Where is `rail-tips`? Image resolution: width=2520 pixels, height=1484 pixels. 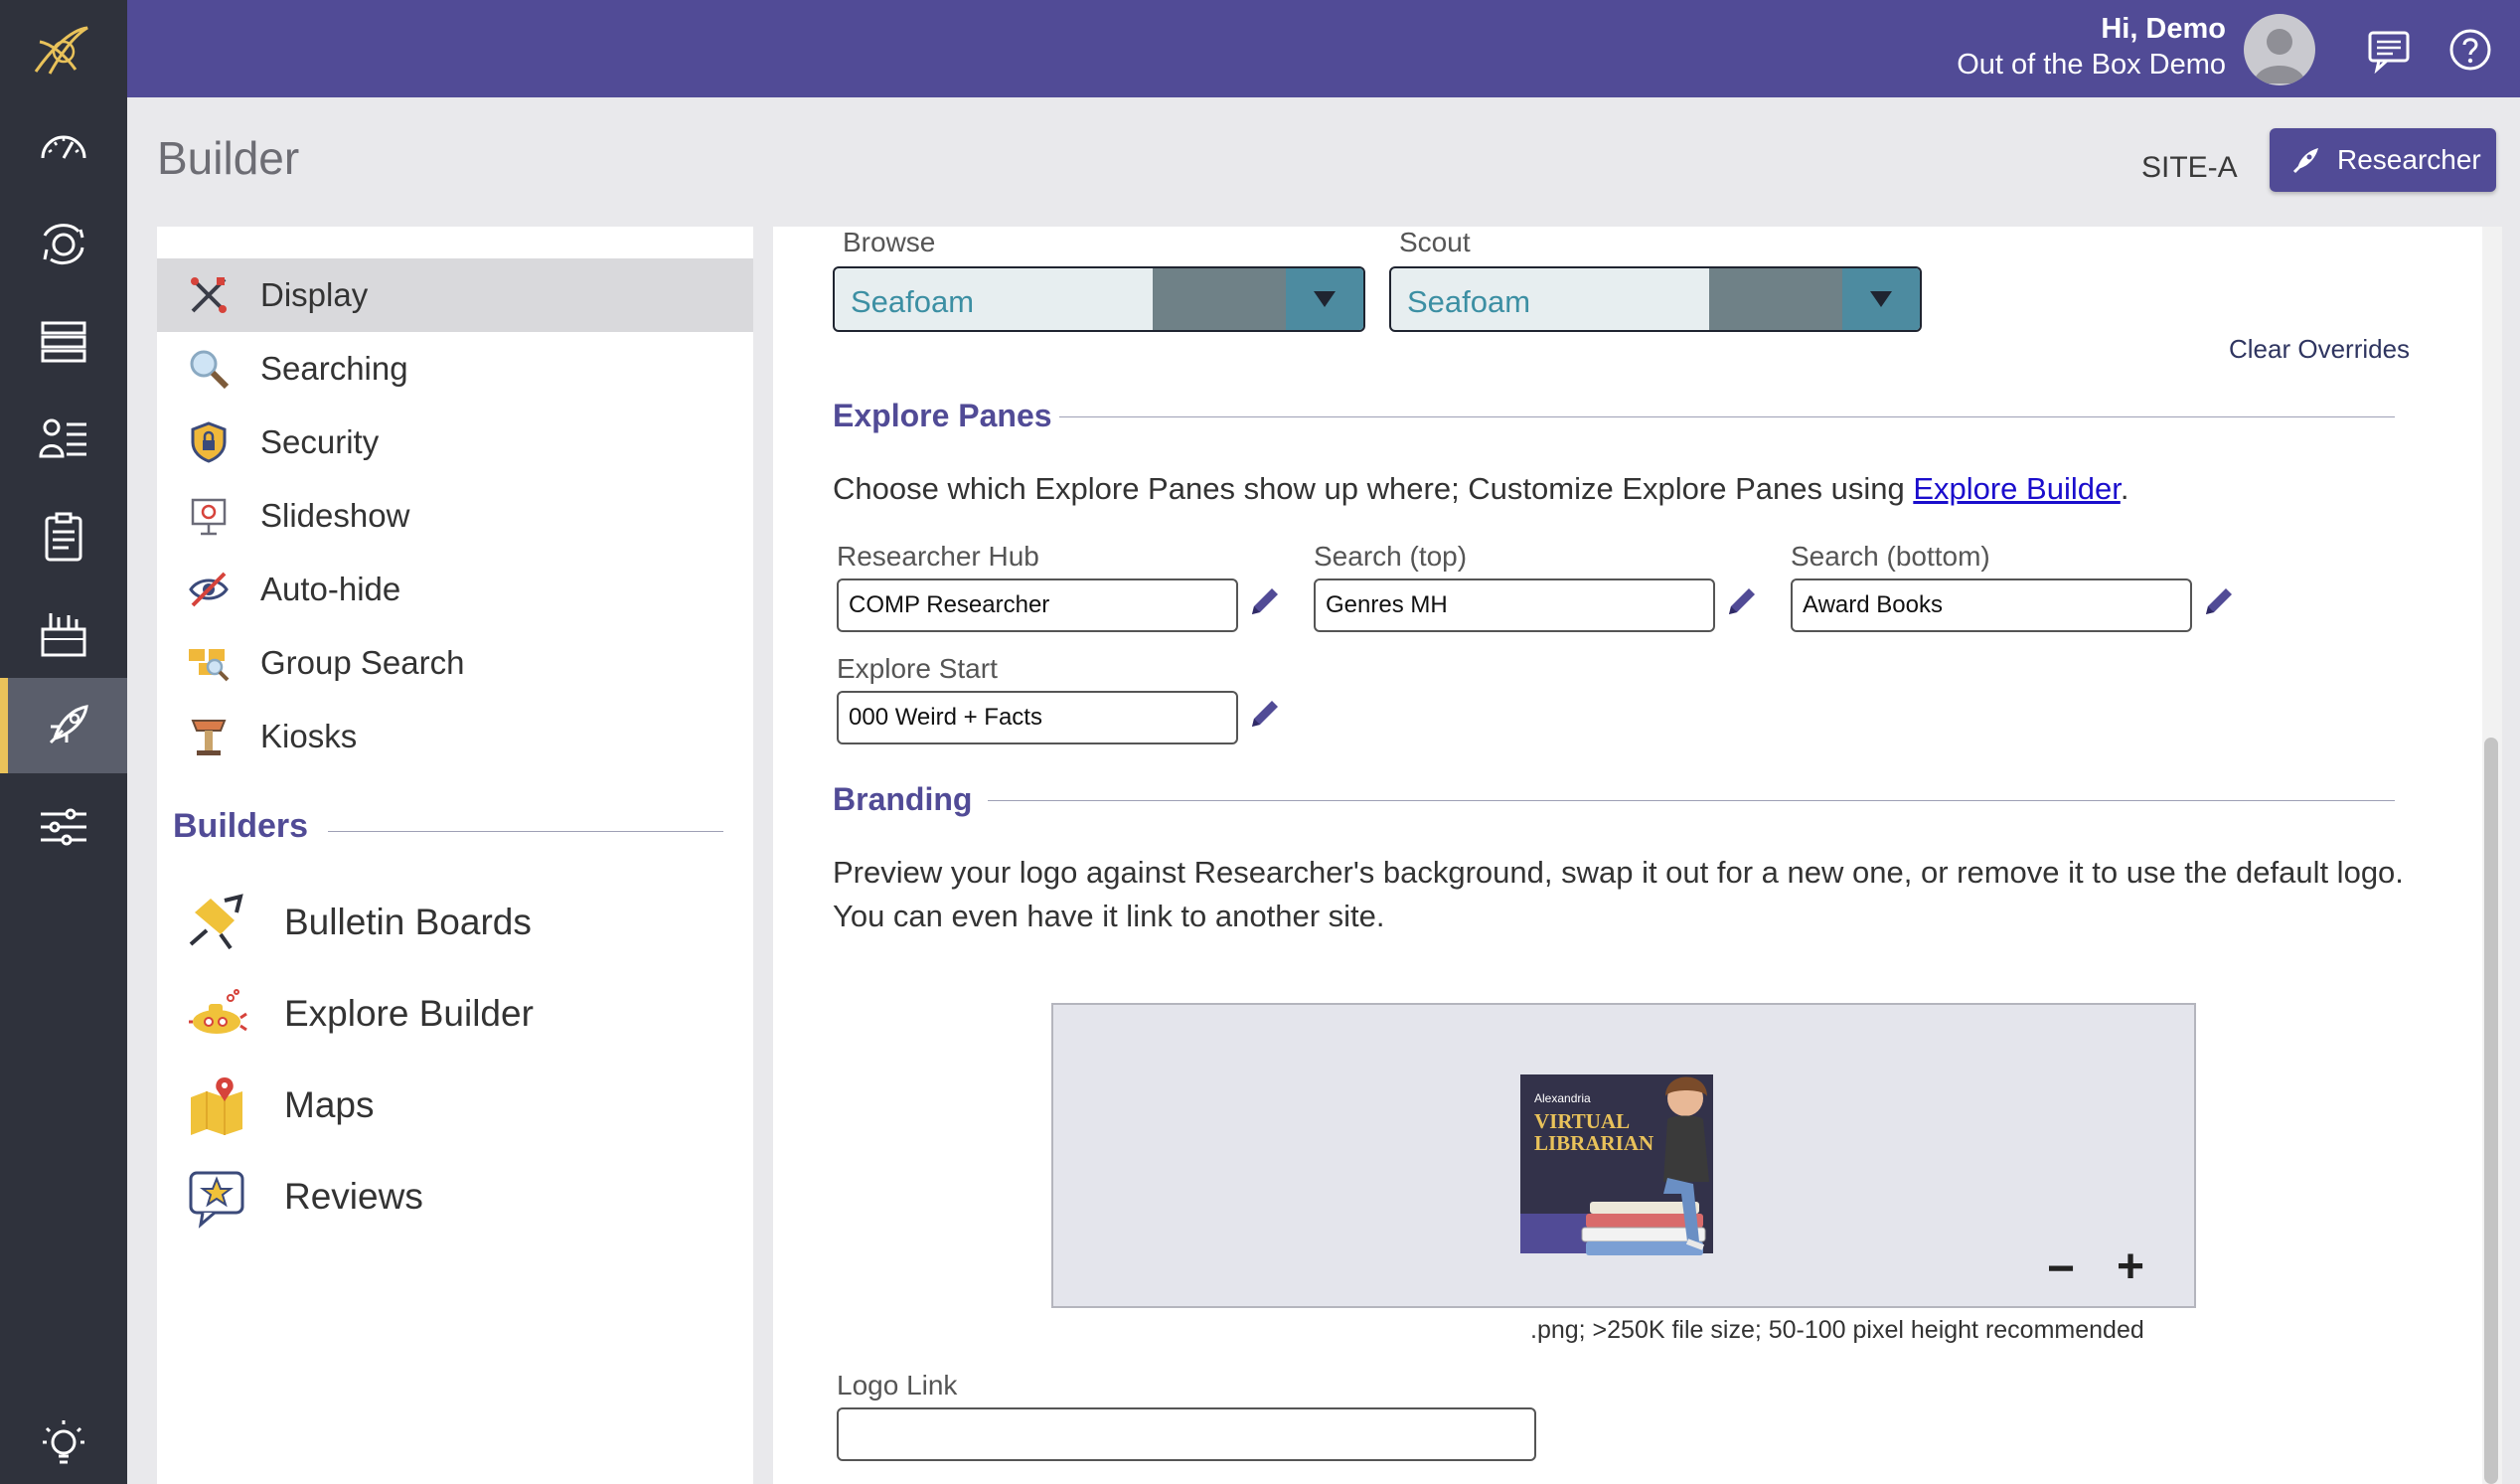 rail-tips is located at coordinates (64, 1440).